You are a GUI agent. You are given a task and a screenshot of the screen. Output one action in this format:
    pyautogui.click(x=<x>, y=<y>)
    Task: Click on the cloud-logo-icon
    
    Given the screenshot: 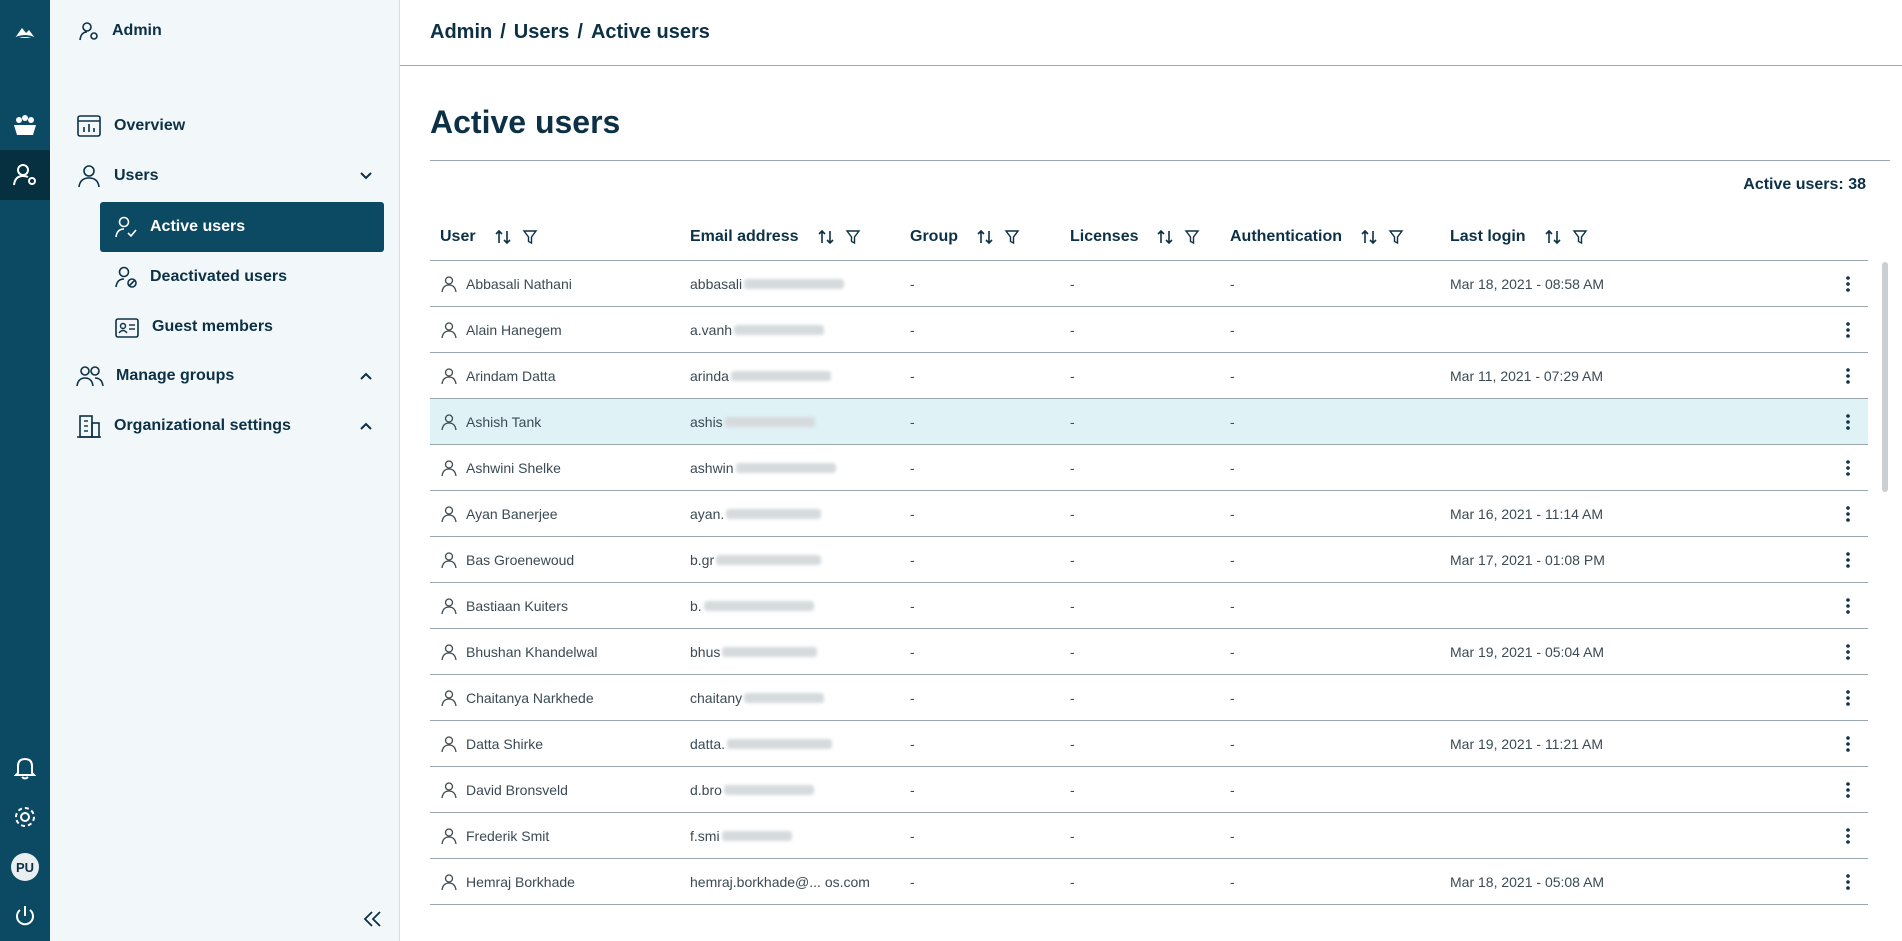 What is the action you would take?
    pyautogui.click(x=25, y=33)
    